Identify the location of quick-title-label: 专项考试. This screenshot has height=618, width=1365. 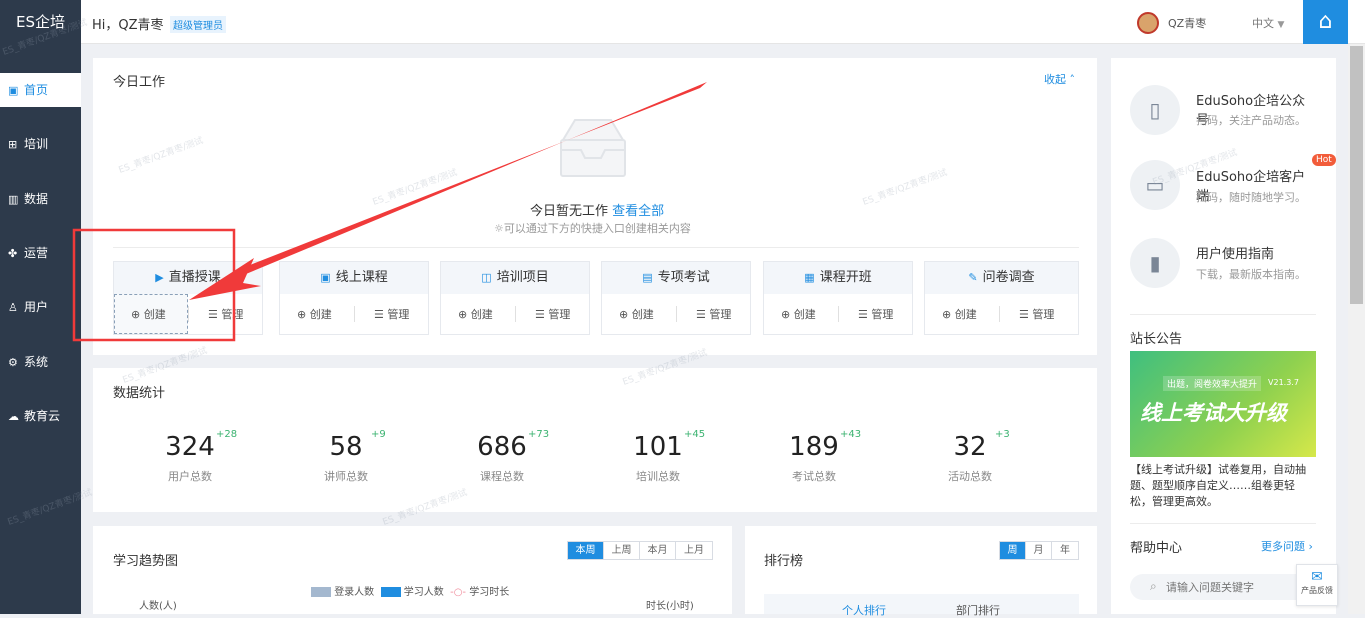
(683, 277).